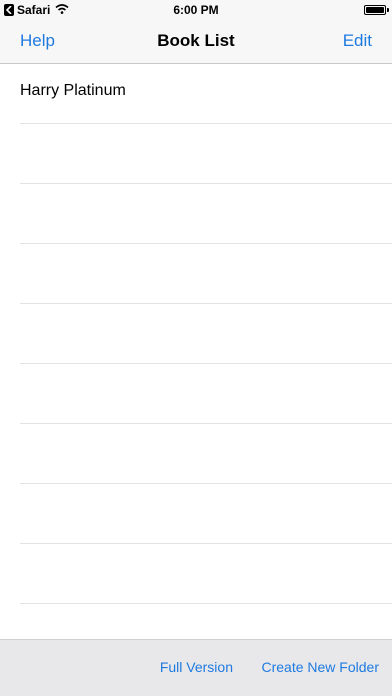 The width and height of the screenshot is (392, 696). Describe the element at coordinates (206, 94) in the screenshot. I see `list-item: Harry Platinum` at that location.